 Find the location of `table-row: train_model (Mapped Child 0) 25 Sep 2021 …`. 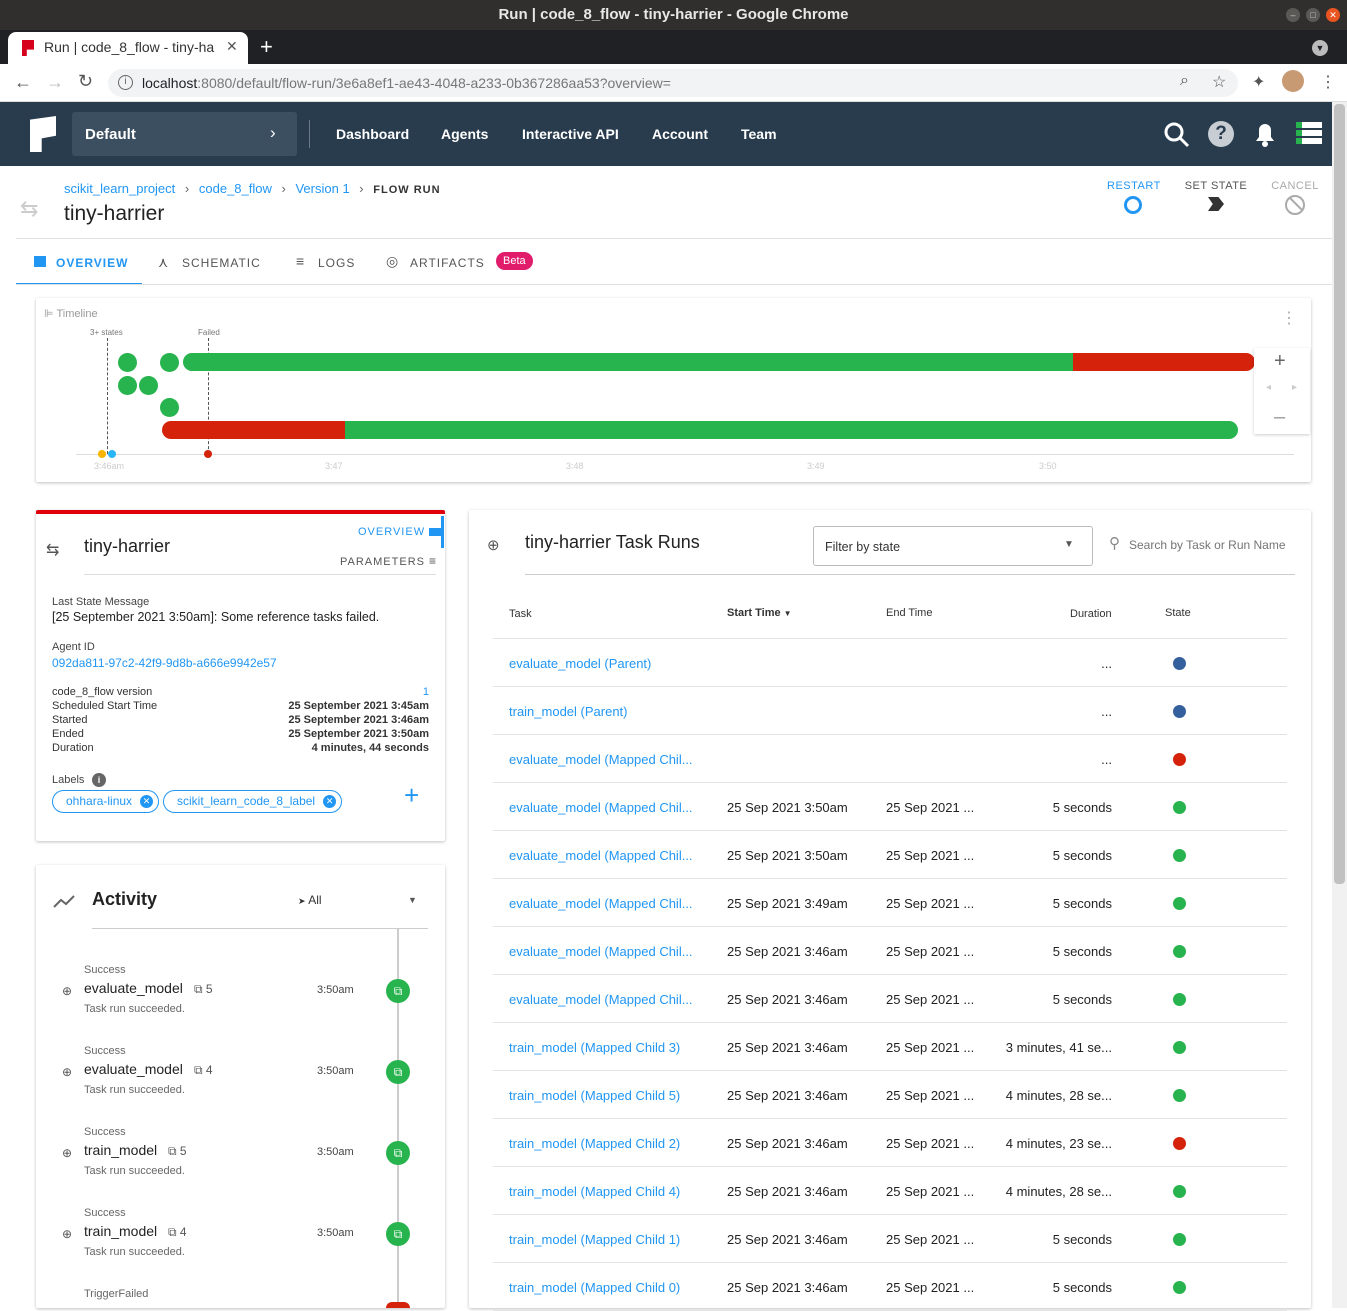

table-row: train_model (Mapped Child 0) 25 Sep 2021 … is located at coordinates (890, 1287).